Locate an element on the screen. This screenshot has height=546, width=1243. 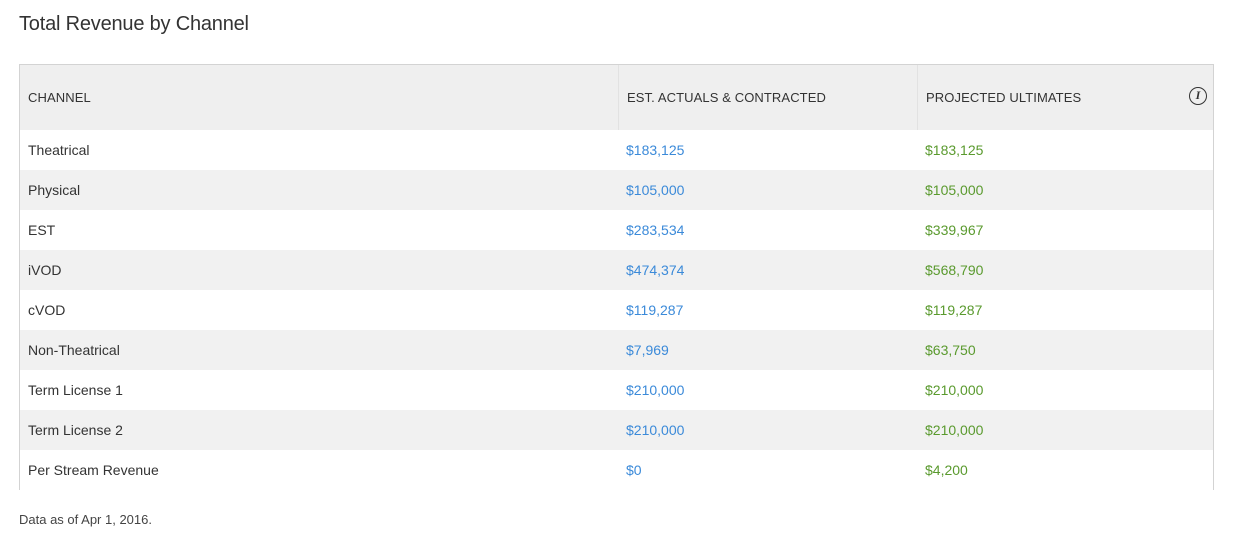
table-row: EST $283,534 $339,967 is located at coordinates (616, 230).